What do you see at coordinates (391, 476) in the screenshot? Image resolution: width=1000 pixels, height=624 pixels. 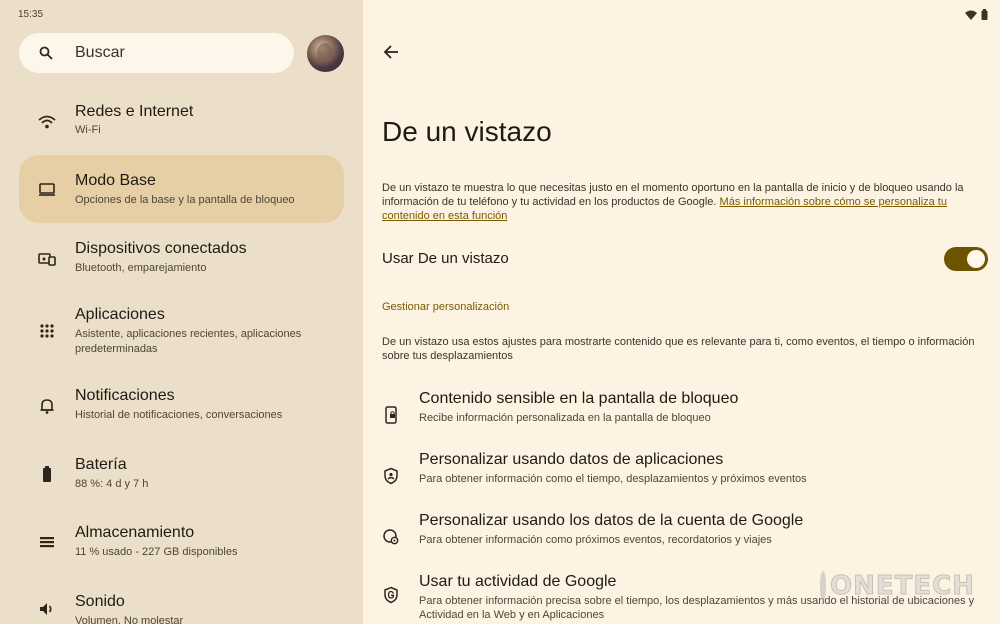 I see `shield-person-icon` at bounding box center [391, 476].